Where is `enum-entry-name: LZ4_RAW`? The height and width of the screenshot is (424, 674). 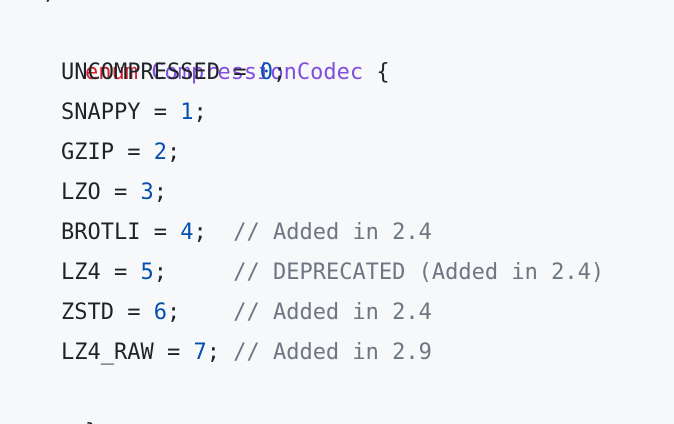 enum-entry-name: LZ4_RAW is located at coordinates (107, 352).